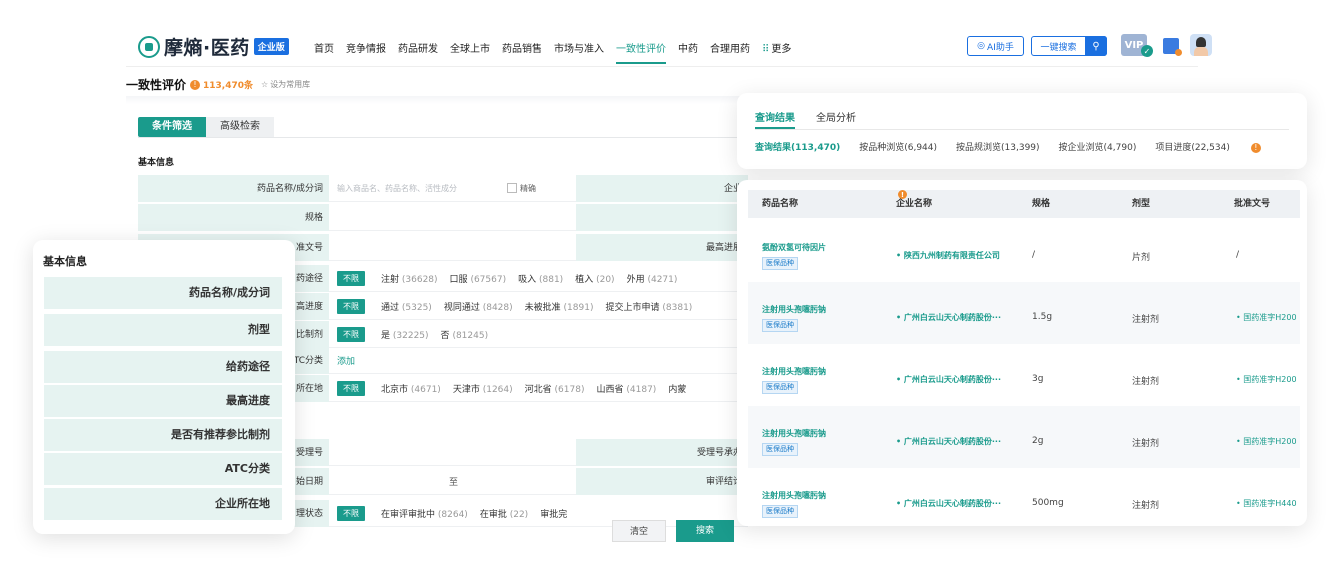 The width and height of the screenshot is (1342, 574). I want to click on route-option: 植入 (20), so click(594, 278).